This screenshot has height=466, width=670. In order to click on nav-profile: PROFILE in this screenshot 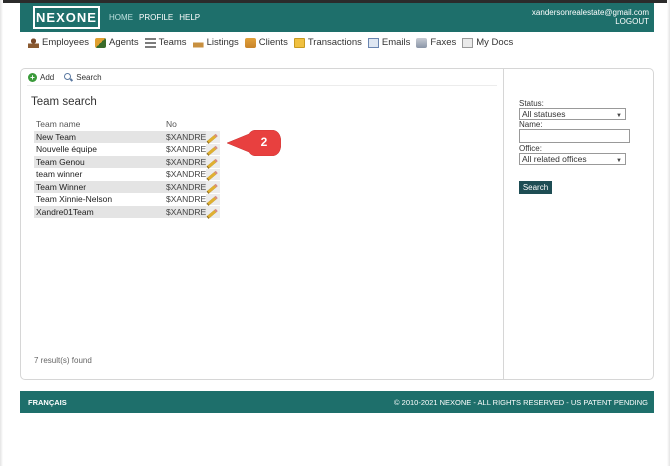, I will do `click(156, 17)`.